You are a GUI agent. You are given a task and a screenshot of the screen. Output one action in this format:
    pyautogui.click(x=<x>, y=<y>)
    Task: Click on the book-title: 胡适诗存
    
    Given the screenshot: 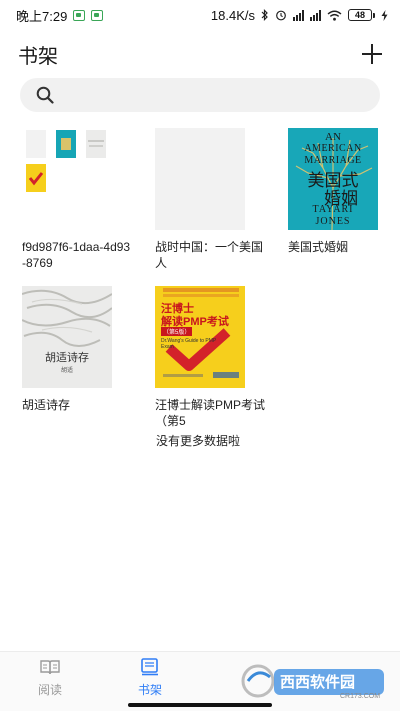 What is the action you would take?
    pyautogui.click(x=46, y=405)
    